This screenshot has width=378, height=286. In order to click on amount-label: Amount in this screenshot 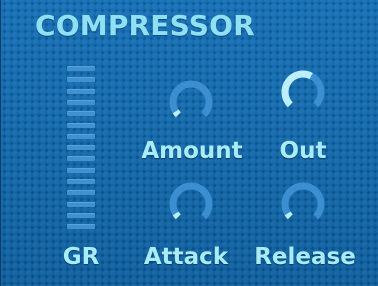, I will do `click(192, 151)`.